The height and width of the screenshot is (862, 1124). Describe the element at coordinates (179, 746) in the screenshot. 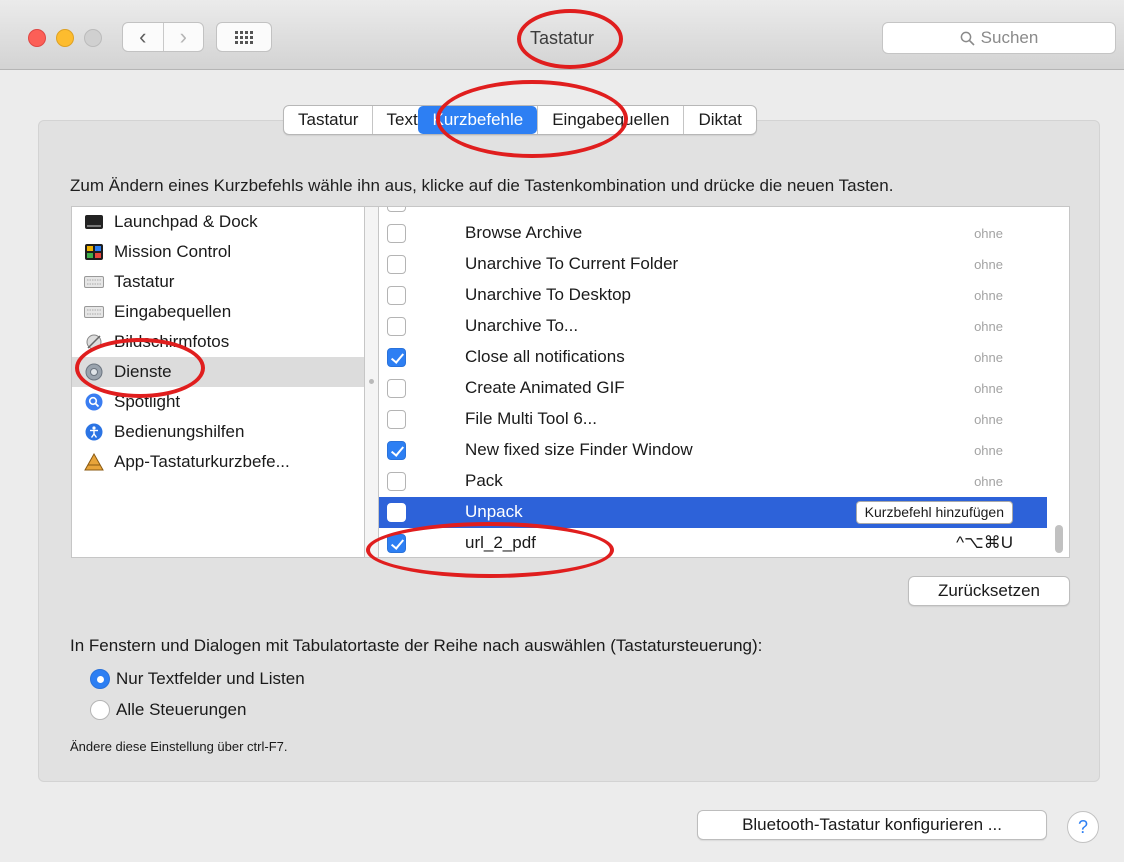

I see `keyboard-navigation-hint: Ändere diese Einstellung über ctrl-F7.` at that location.